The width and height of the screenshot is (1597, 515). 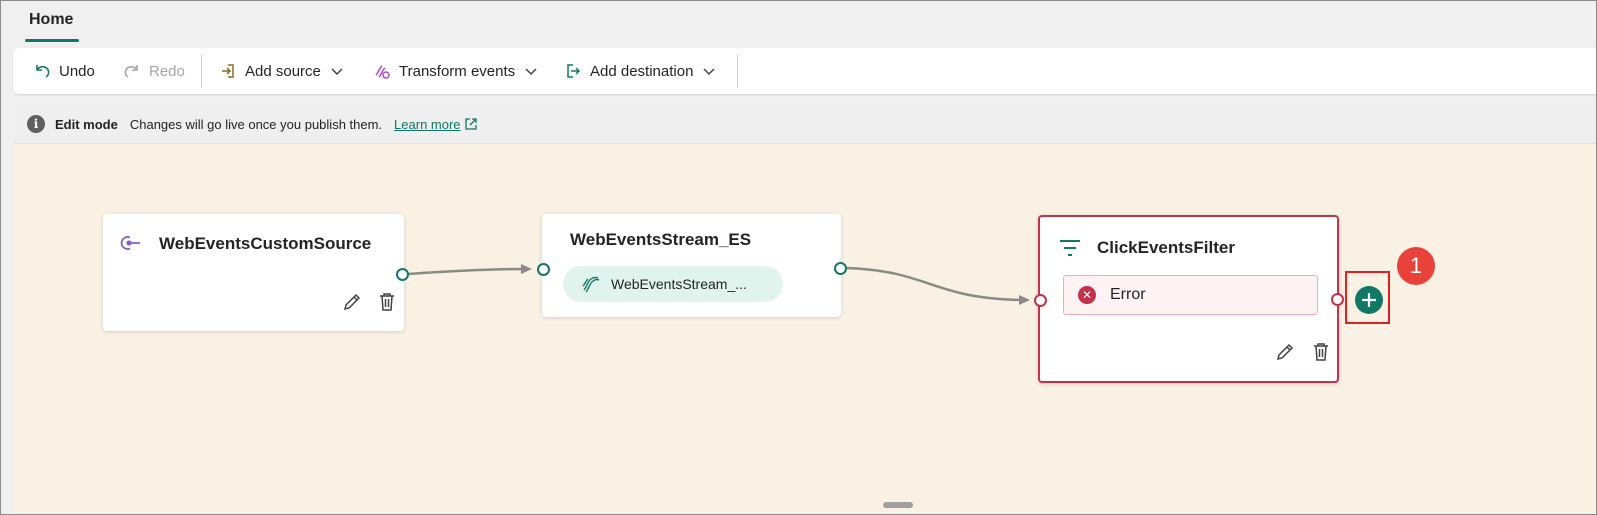 I want to click on filter-input-port, so click(x=1040, y=300).